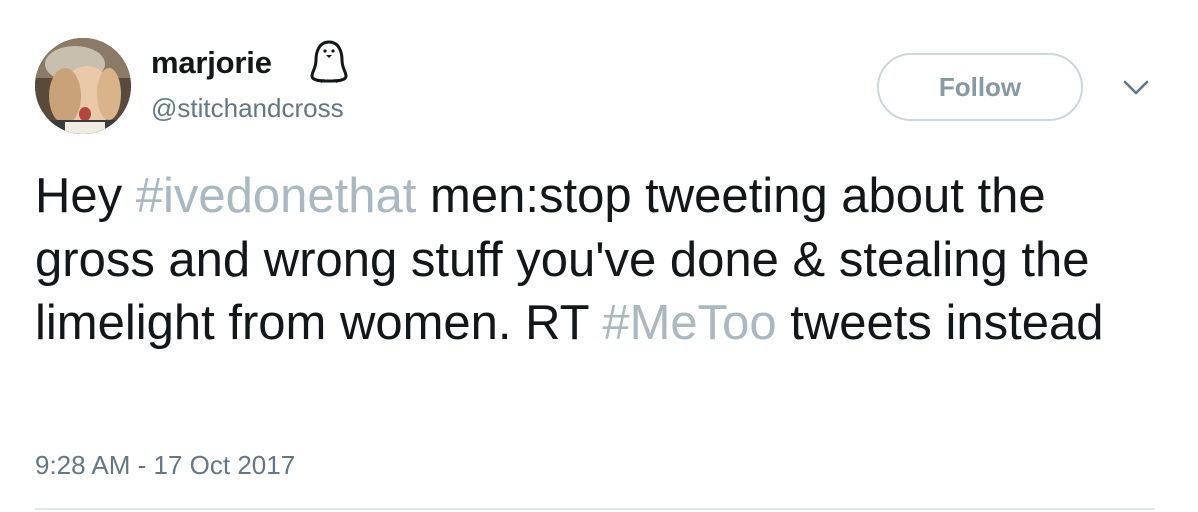 This screenshot has height=512, width=1198. I want to click on hashtag-link: #ivedonethat, so click(276, 196).